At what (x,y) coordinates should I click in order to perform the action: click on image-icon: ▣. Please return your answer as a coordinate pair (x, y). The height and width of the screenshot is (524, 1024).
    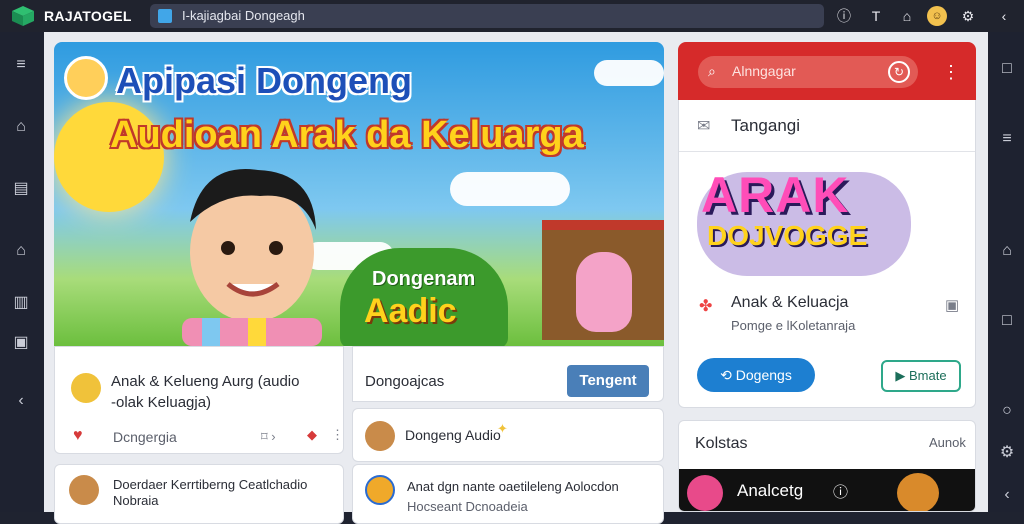
    Looking at the image, I should click on (21, 343).